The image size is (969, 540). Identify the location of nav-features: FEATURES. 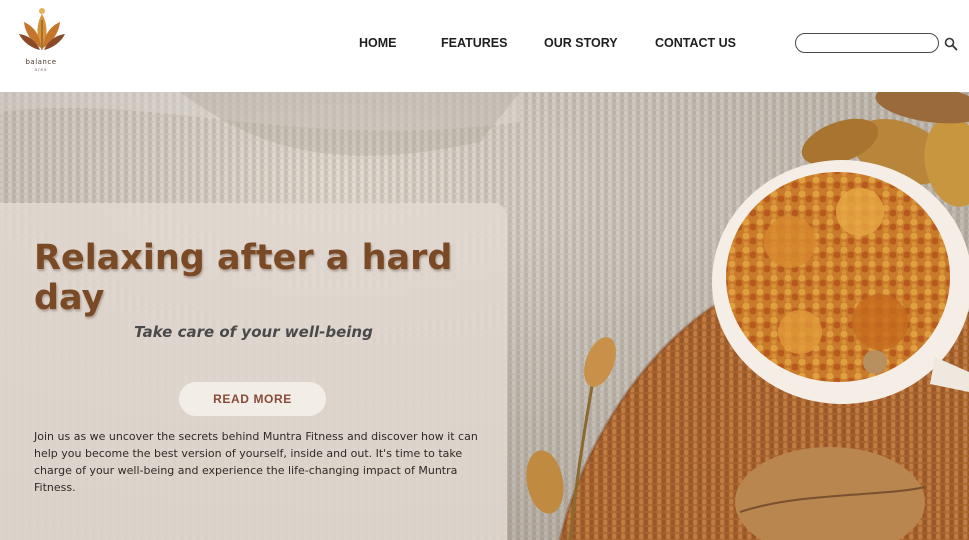
(474, 43).